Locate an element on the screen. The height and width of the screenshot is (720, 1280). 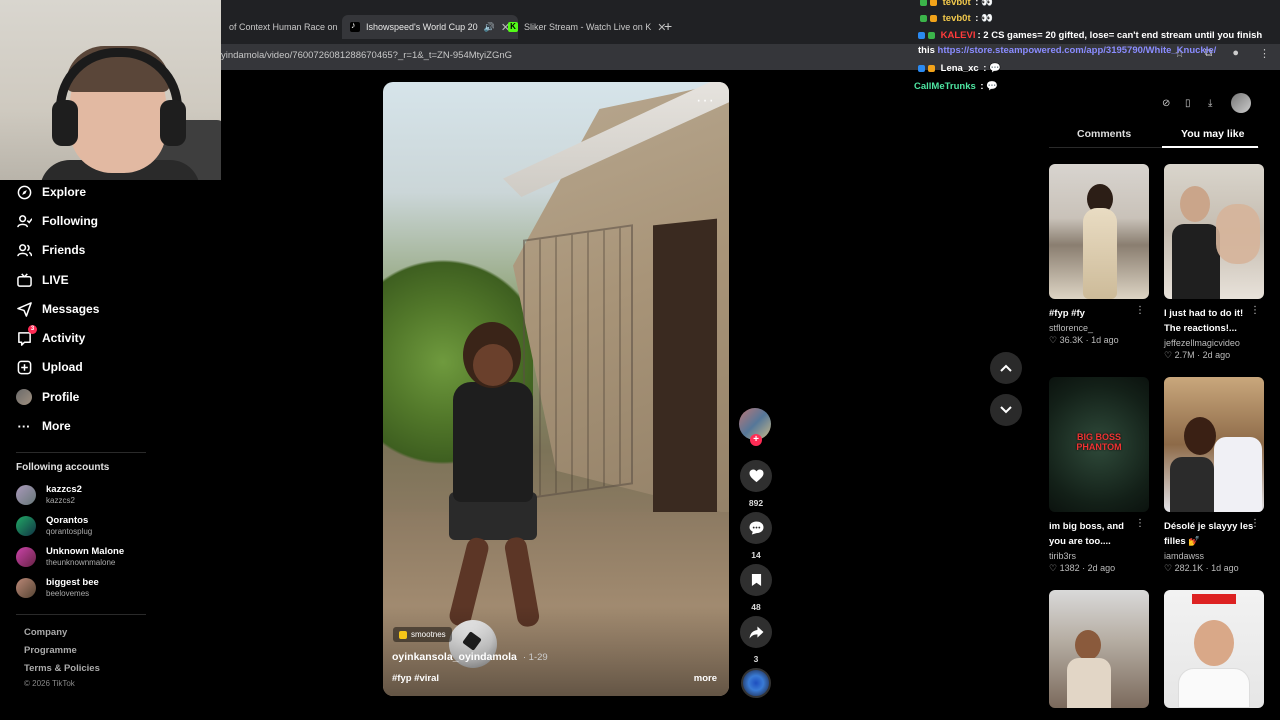
user-avatar is located at coordinates (1241, 103).